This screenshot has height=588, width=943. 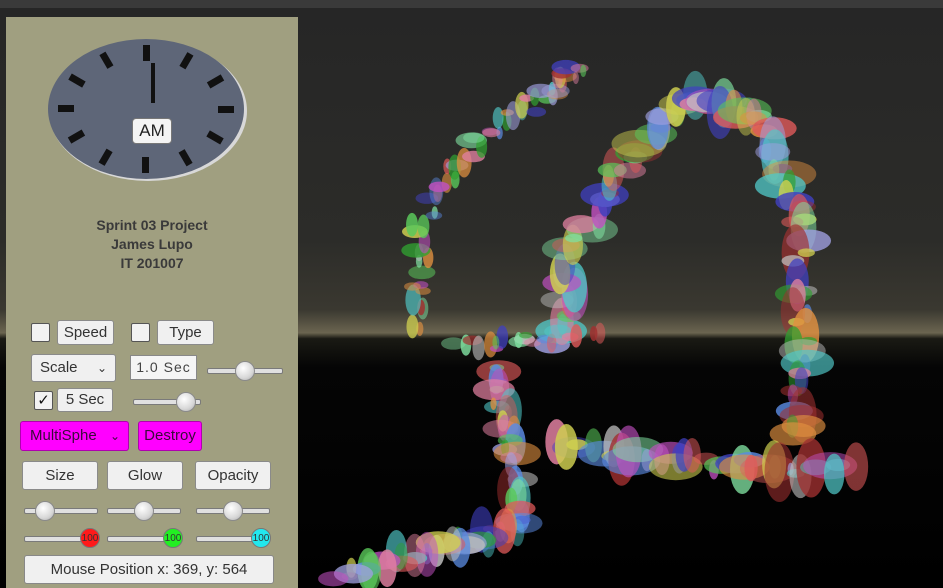 I want to click on blue-slider-knob: 100, so click(x=261, y=538).